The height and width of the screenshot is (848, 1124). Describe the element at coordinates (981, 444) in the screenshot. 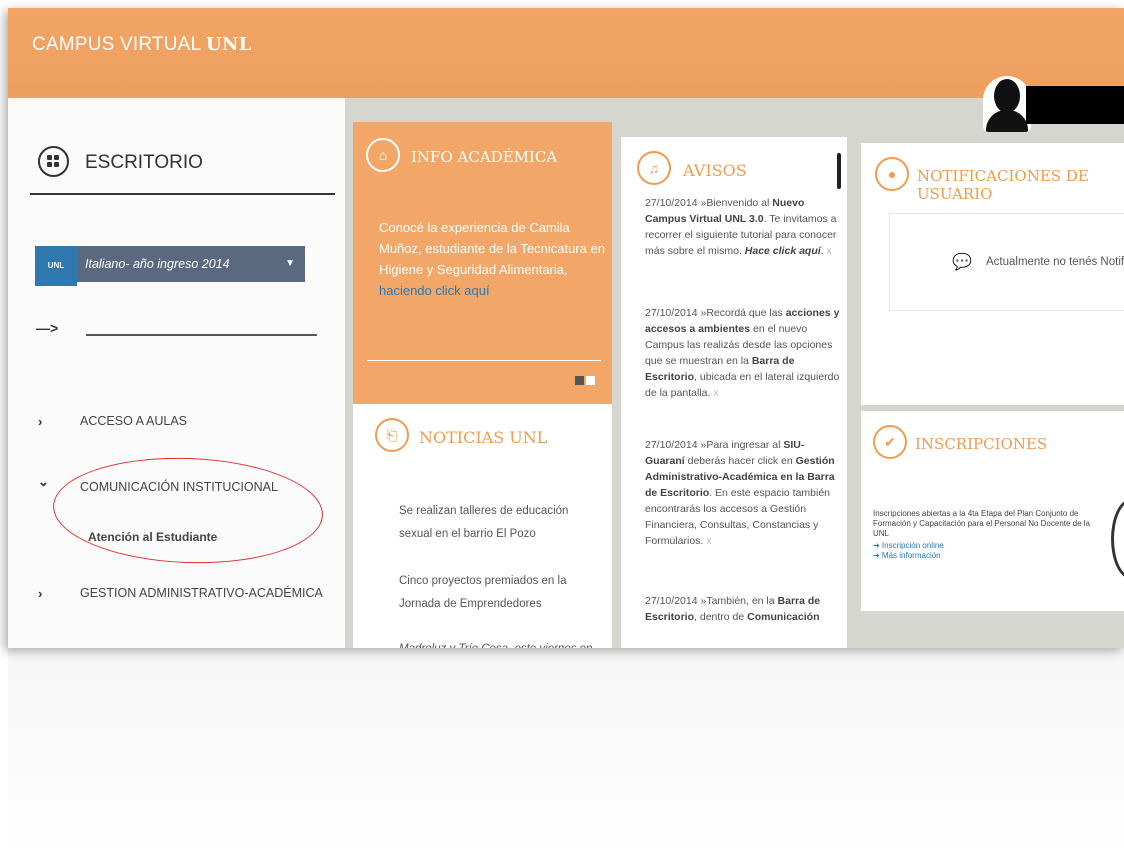

I see `panel-title: INSCRIPCIONES` at that location.